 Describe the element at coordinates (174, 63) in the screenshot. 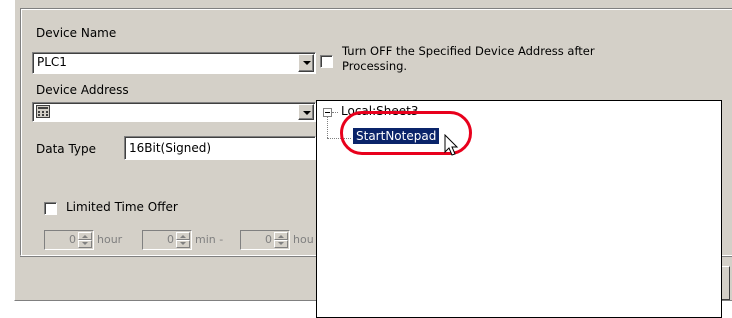

I see `device-name-combo: PLC1` at that location.